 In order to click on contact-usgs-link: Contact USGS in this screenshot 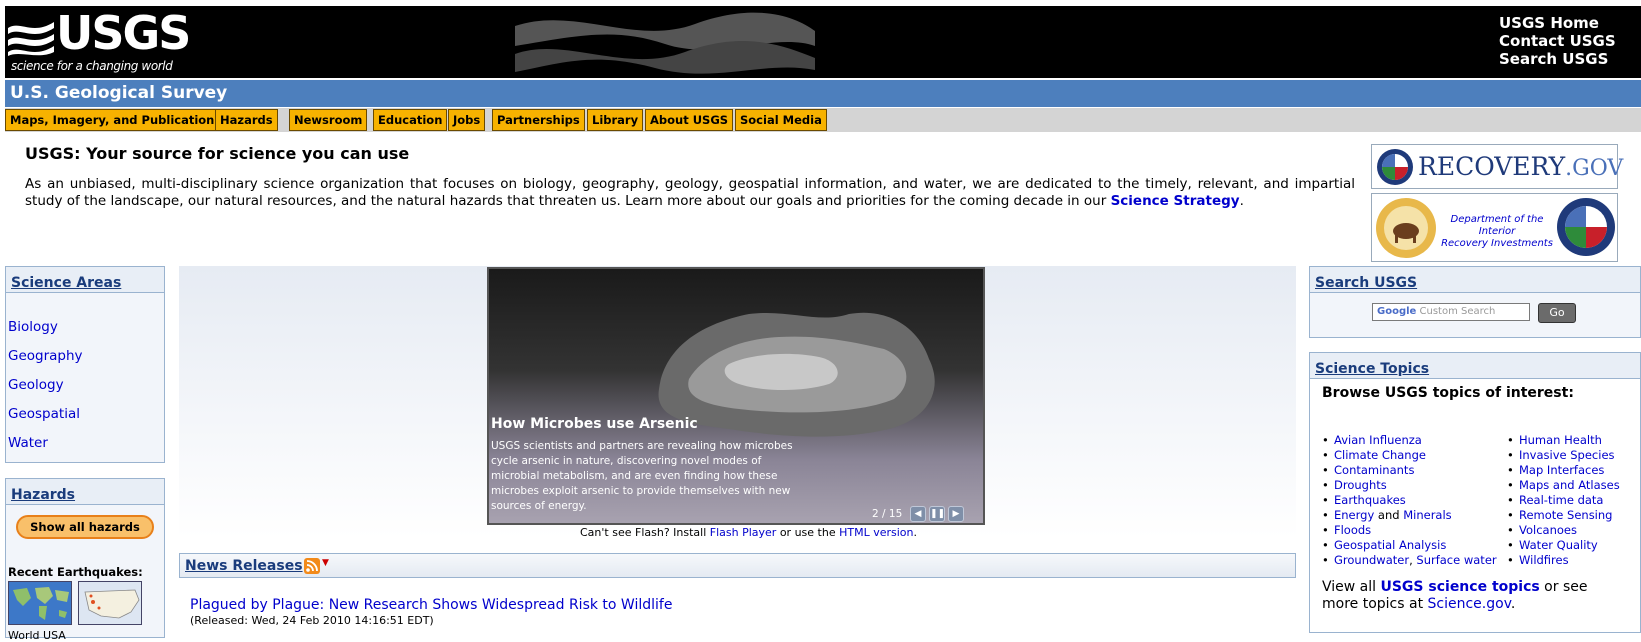, I will do `click(1557, 41)`.